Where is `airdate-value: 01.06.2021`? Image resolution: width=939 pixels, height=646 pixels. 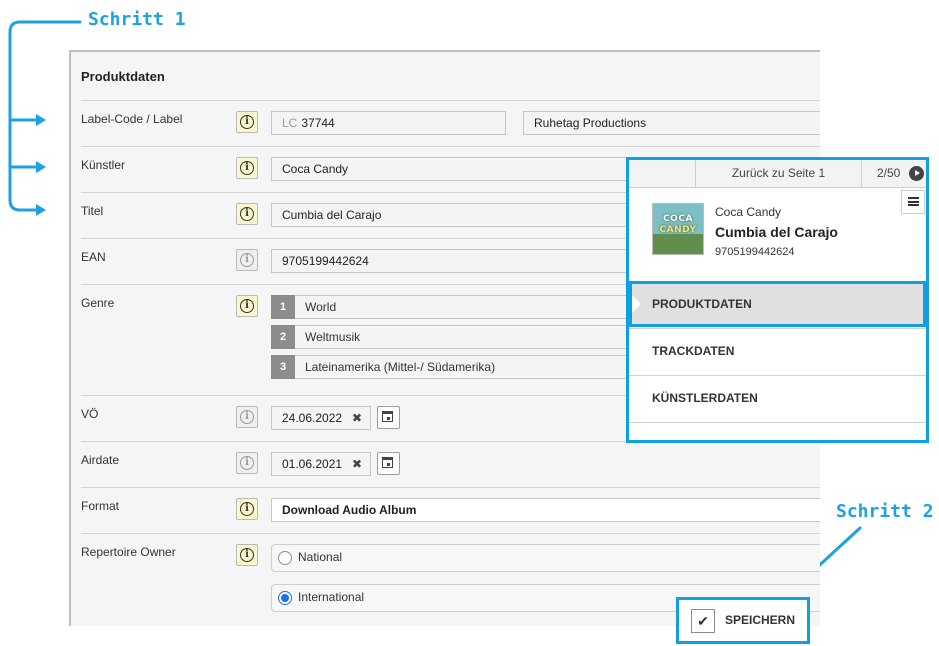
airdate-value: 01.06.2021 is located at coordinates (312, 464).